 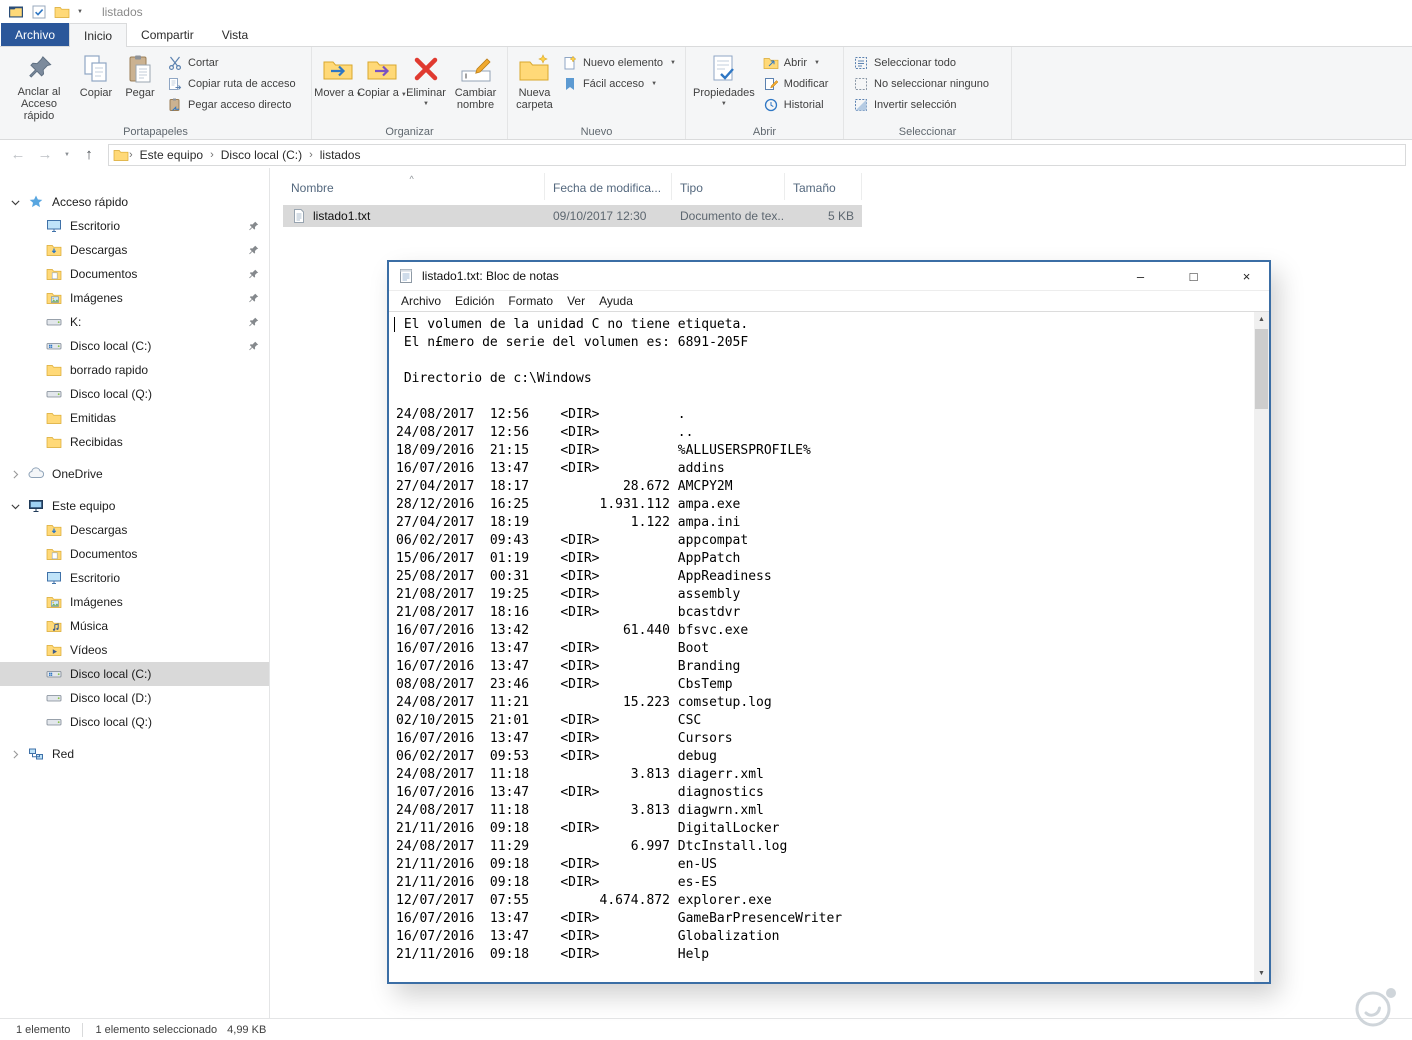 What do you see at coordinates (134, 370) in the screenshot?
I see `sidebar-item-borrado-rapido: borrado rapido` at bounding box center [134, 370].